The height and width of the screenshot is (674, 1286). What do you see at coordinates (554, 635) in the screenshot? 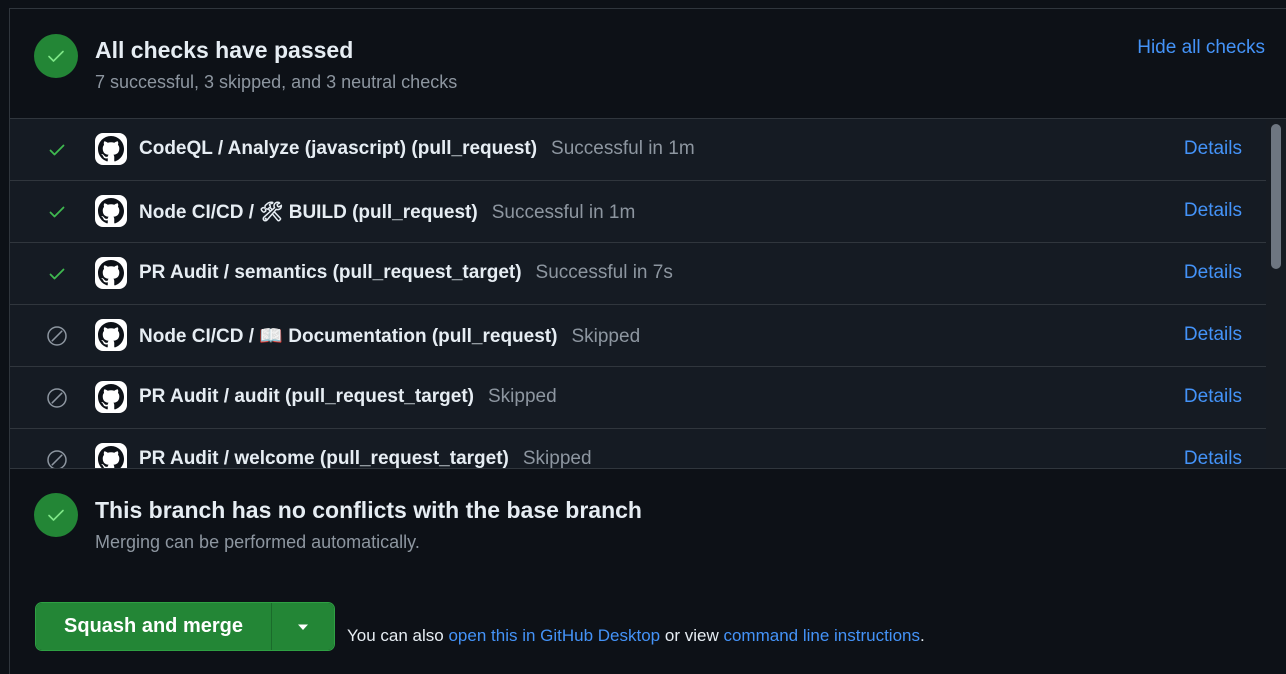
I see `open-in-desktop-link: open this in GitHub Desktop` at bounding box center [554, 635].